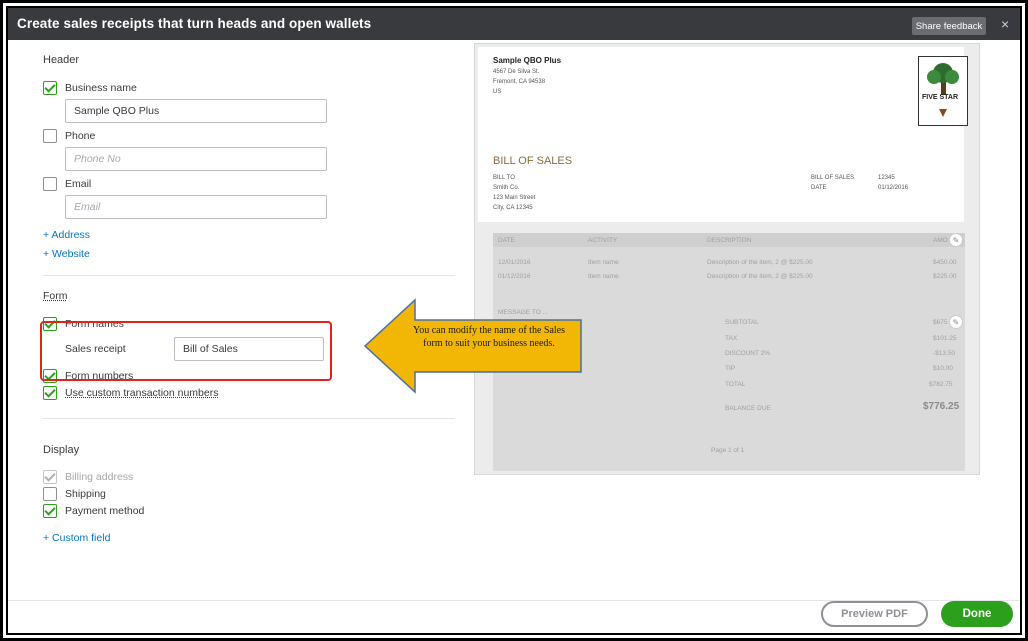 The image size is (1028, 641). What do you see at coordinates (527, 60) in the screenshot?
I see `preview-company: Sample QBO Plus` at bounding box center [527, 60].